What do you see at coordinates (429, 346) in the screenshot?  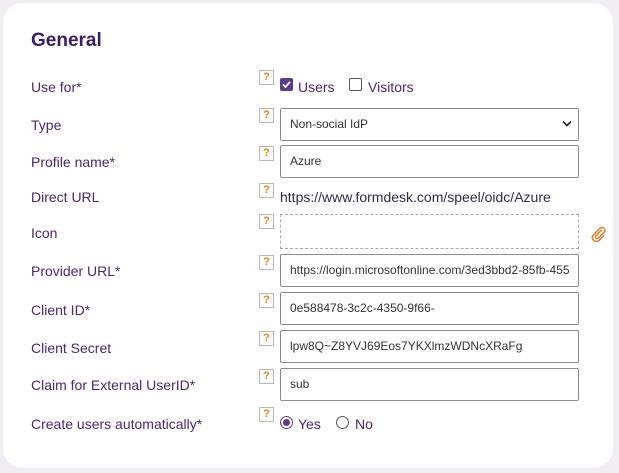 I see `client-secret-input: lpw8Q~Z8YVJ69Eos7YKXlmzWDNcXRaFg` at bounding box center [429, 346].